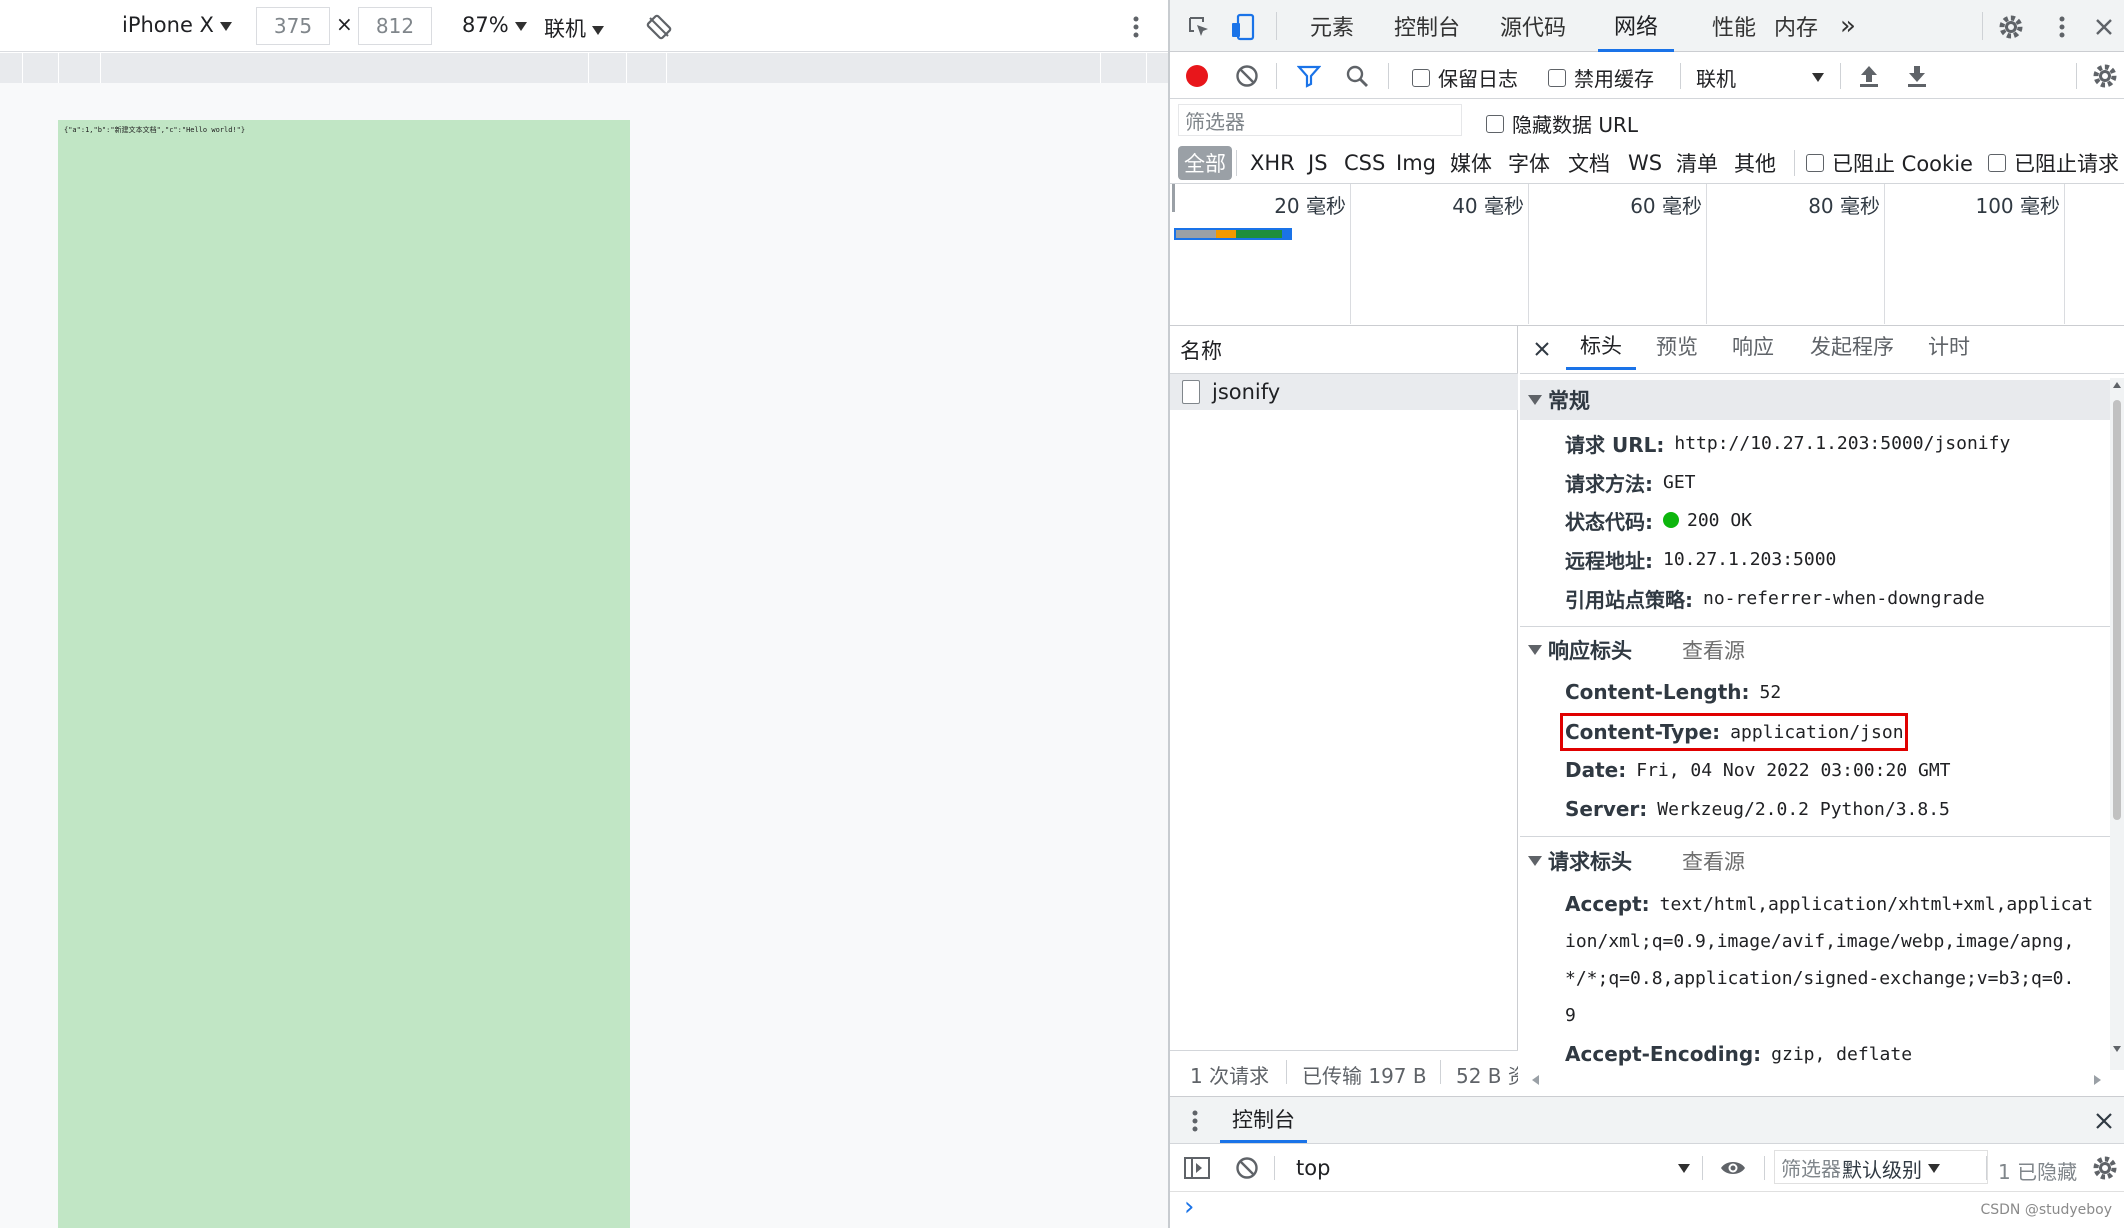 The width and height of the screenshot is (2124, 1228). I want to click on device-name: iPhone X, so click(168, 25).